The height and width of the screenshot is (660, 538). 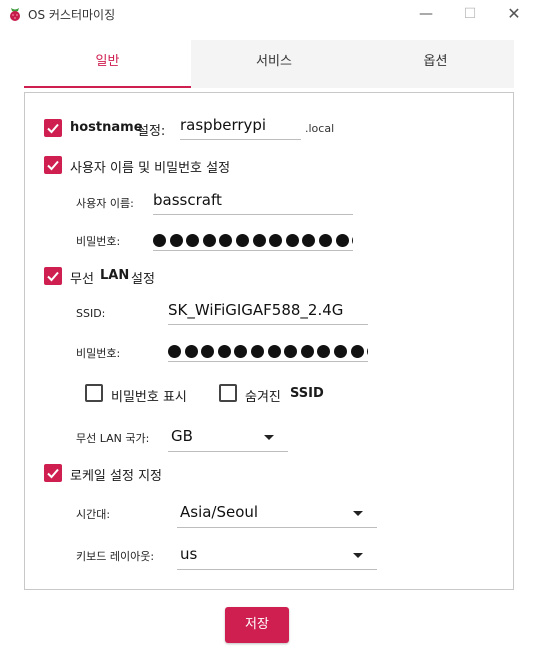 I want to click on wifi-label-suffix: 설정, so click(x=143, y=279).